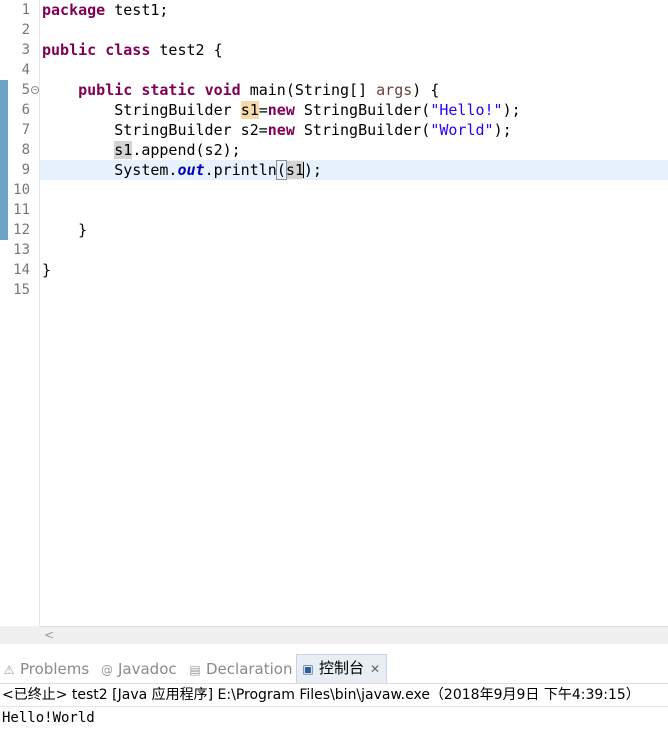  I want to click on keyword: void, so click(222, 90).